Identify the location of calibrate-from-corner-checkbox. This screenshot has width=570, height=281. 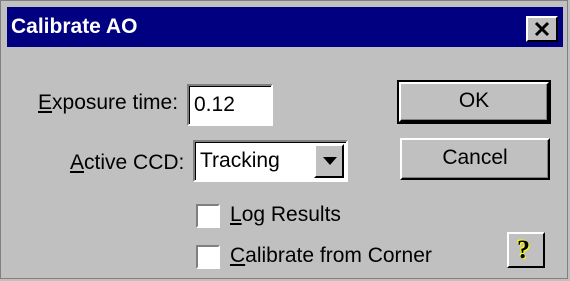
(208, 257).